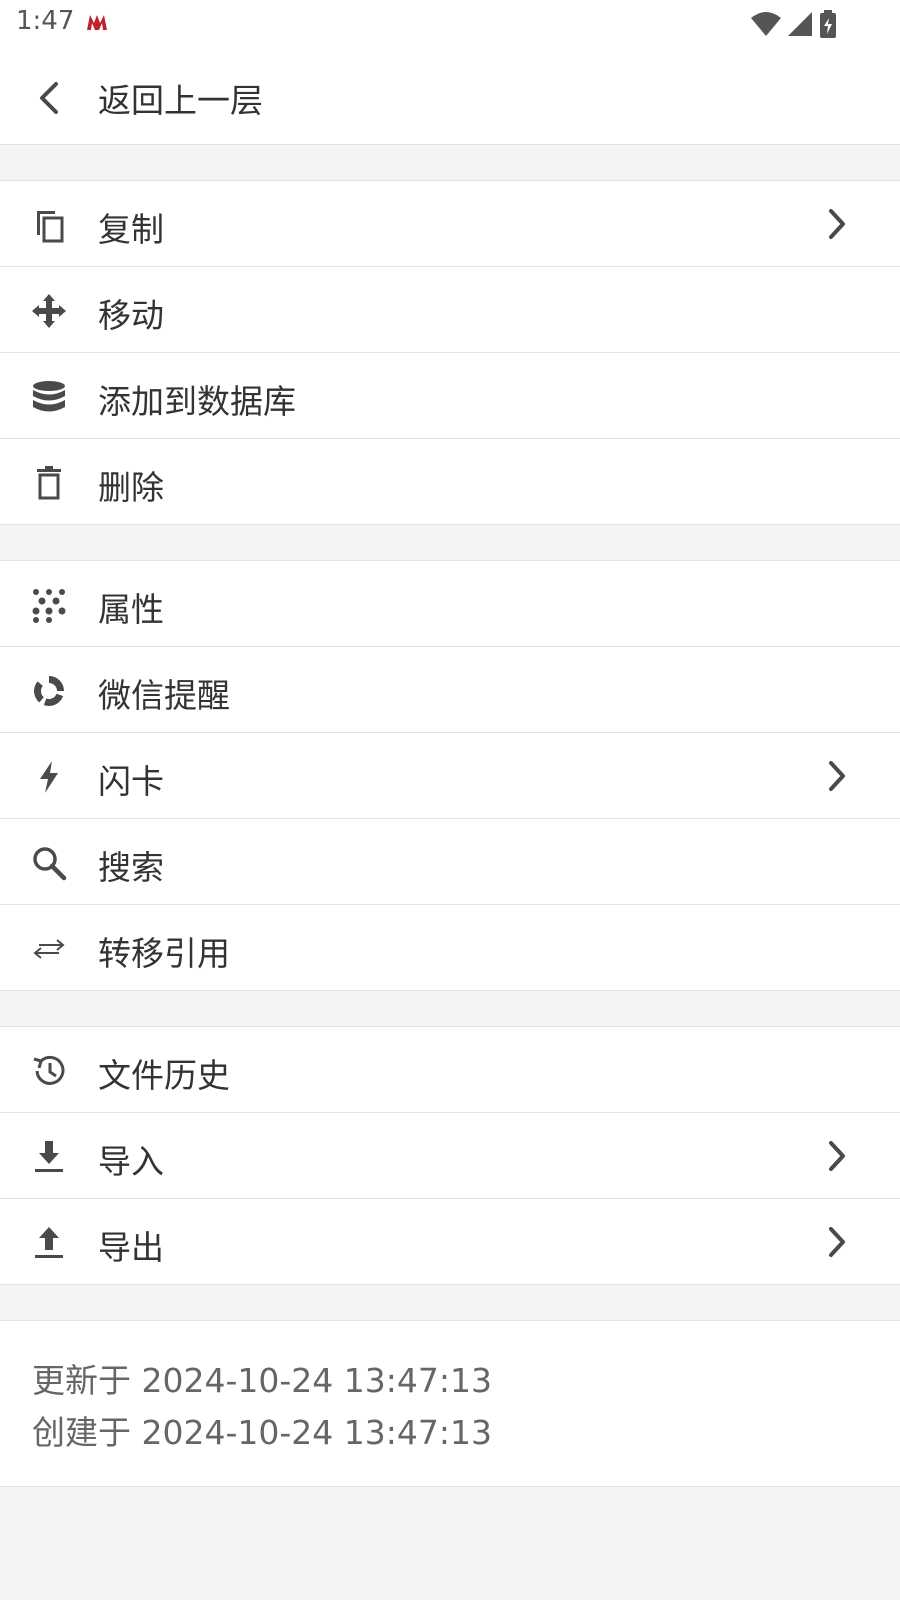  Describe the element at coordinates (131, 1247) in the screenshot. I see `menu-item-label: 导出` at that location.